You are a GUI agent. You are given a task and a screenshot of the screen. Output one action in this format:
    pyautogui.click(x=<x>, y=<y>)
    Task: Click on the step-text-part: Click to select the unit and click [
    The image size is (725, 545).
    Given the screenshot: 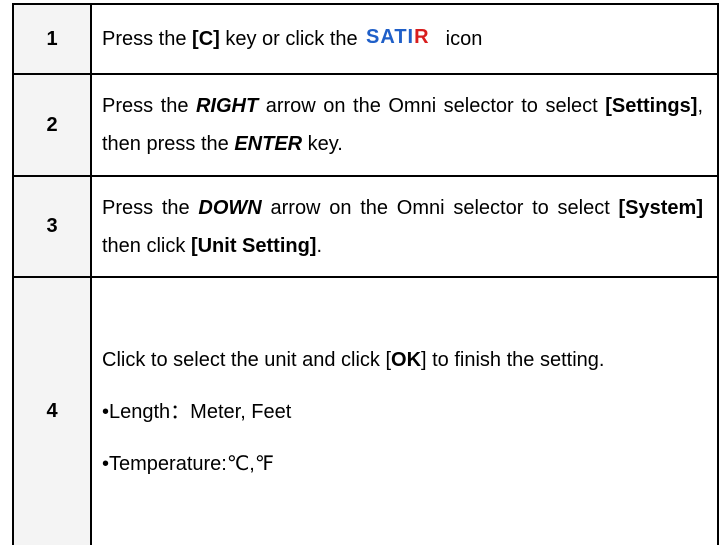 What is the action you would take?
    pyautogui.click(x=247, y=359)
    